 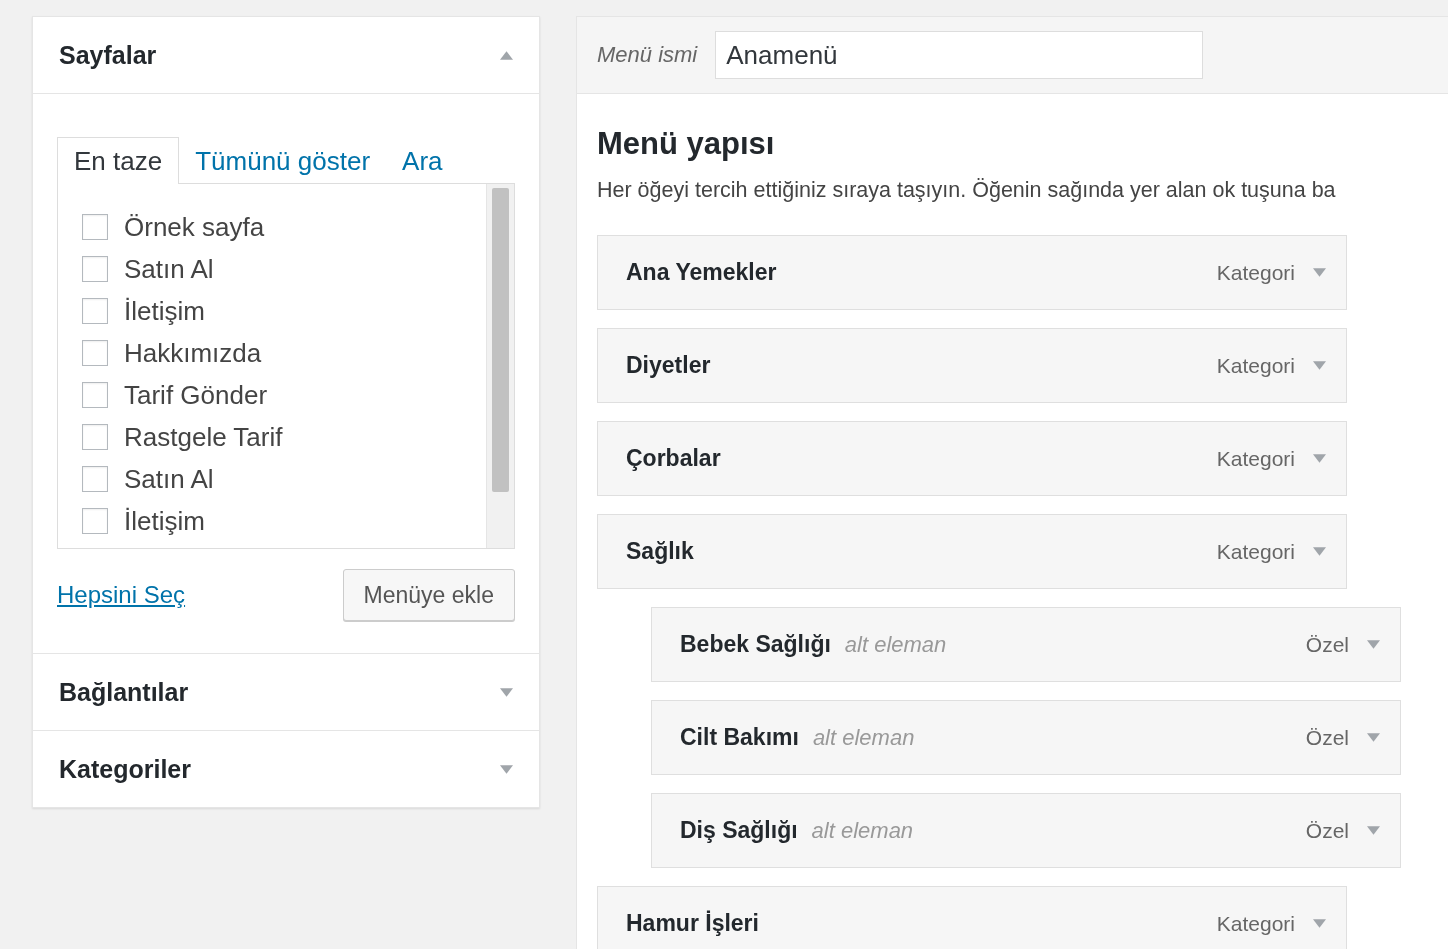 What do you see at coordinates (500, 340) in the screenshot?
I see `scroll-thumb` at bounding box center [500, 340].